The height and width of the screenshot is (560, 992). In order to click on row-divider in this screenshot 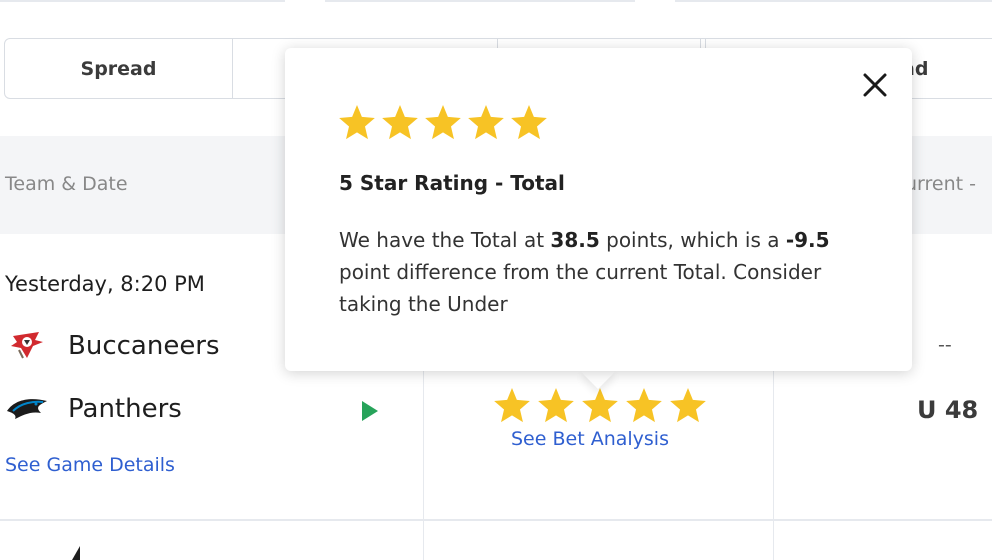, I will do `click(496, 520)`.